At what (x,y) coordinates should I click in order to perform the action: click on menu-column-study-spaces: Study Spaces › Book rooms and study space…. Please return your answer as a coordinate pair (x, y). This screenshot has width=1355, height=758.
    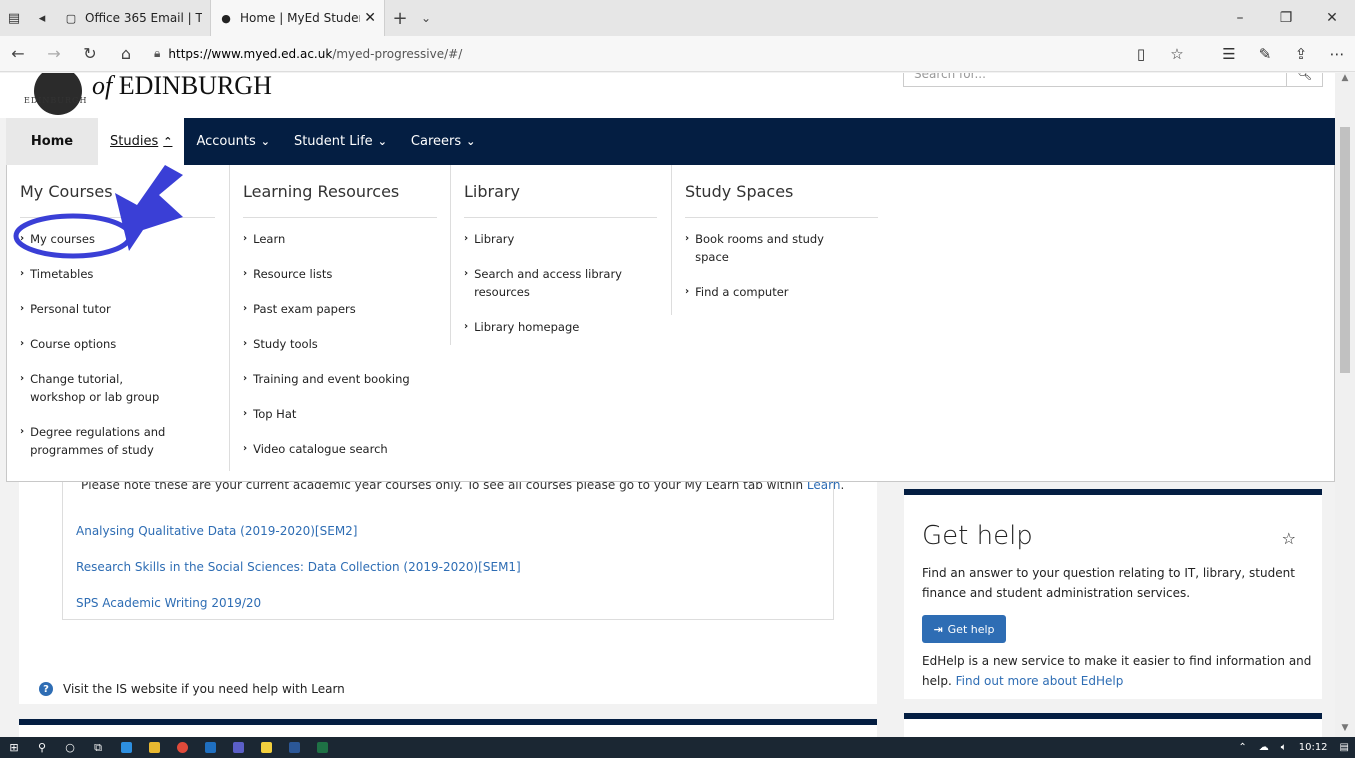
    Looking at the image, I should click on (781, 241).